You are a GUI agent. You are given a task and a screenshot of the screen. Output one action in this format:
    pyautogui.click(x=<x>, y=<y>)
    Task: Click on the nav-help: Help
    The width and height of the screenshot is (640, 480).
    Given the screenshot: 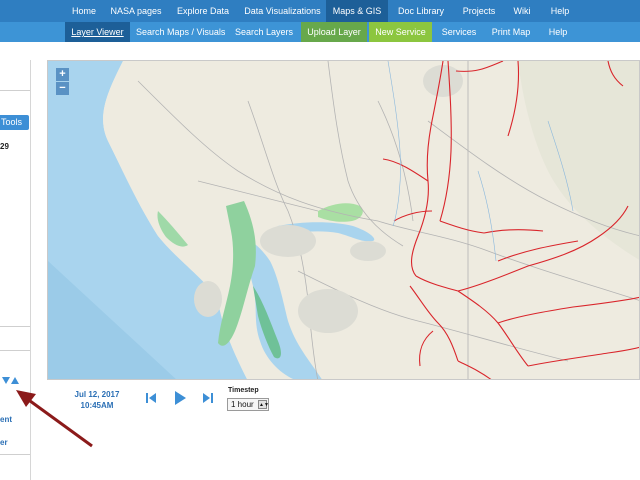 What is the action you would take?
    pyautogui.click(x=560, y=11)
    